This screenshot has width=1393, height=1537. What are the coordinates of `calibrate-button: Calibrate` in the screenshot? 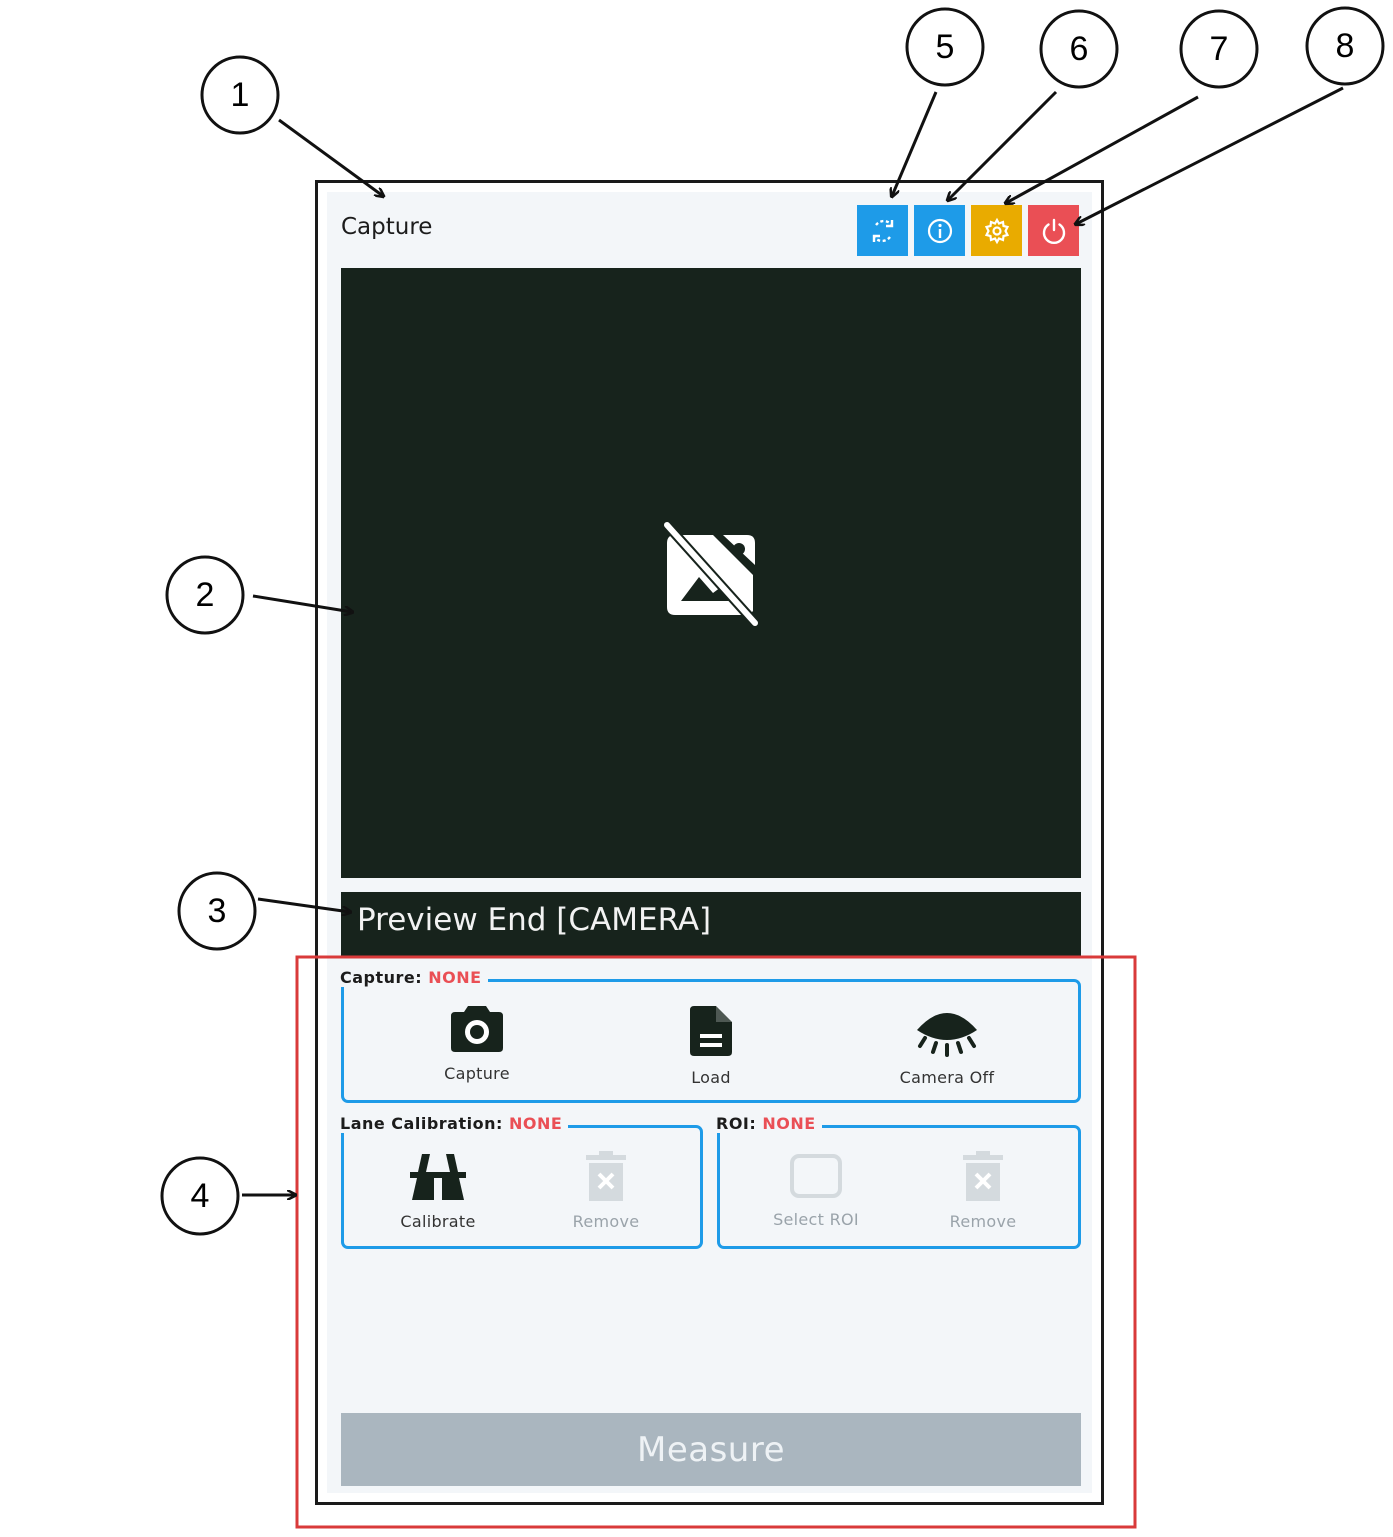 It's located at (438, 1191).